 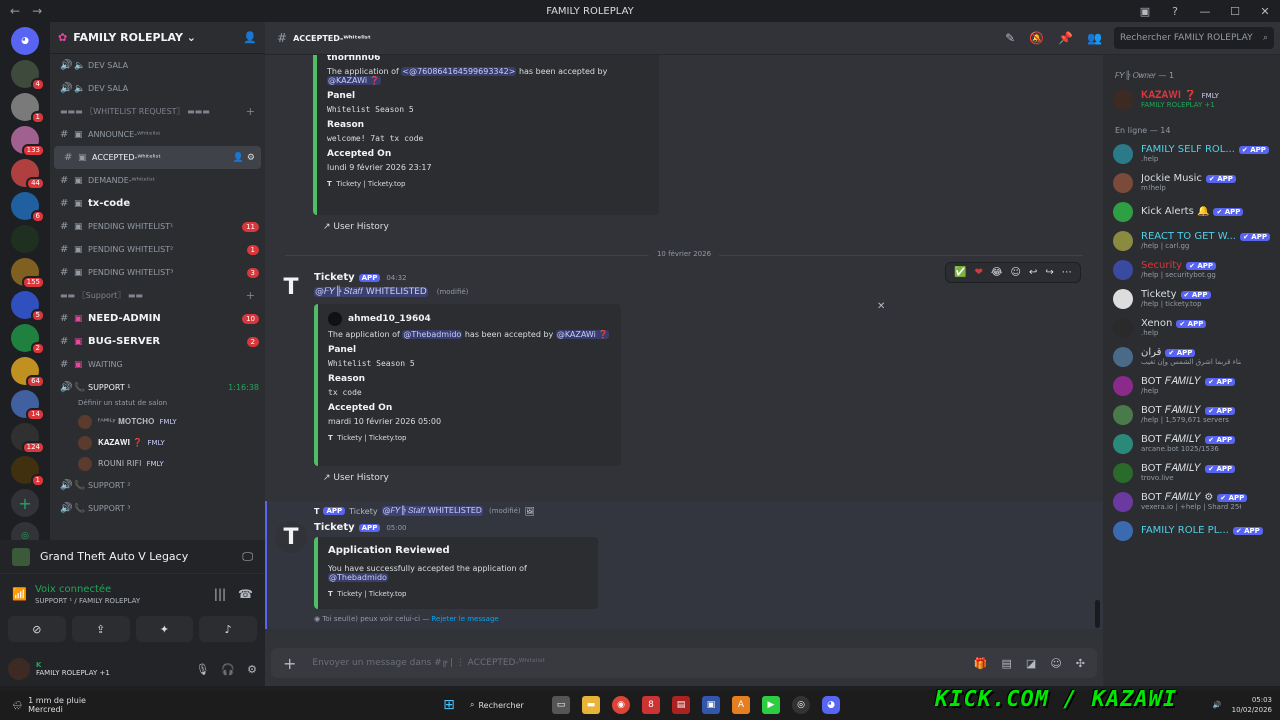 What do you see at coordinates (1191, 240) in the screenshot?
I see `member-item: REACT TO GET W... ✔ APP/help | carl.gg` at bounding box center [1191, 240].